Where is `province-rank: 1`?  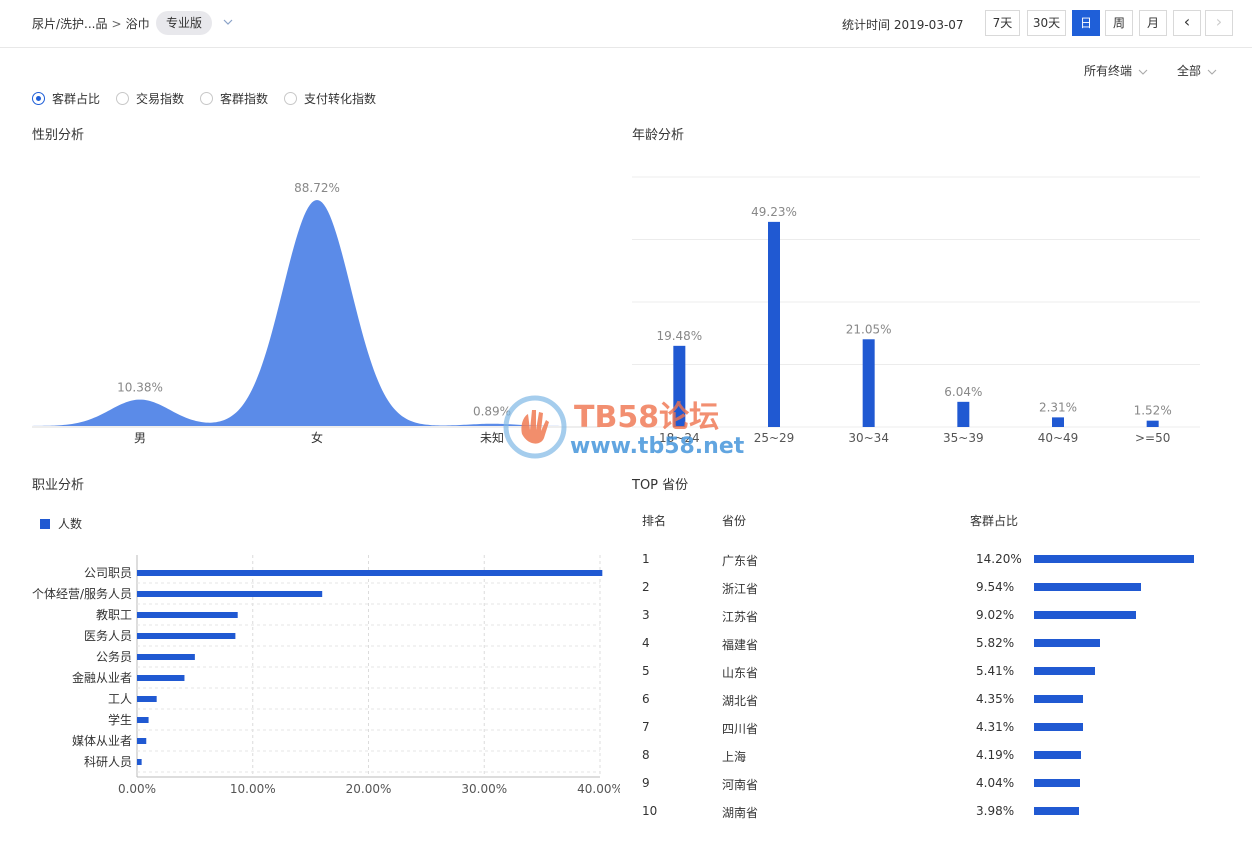
province-rank: 1 is located at coordinates (646, 559).